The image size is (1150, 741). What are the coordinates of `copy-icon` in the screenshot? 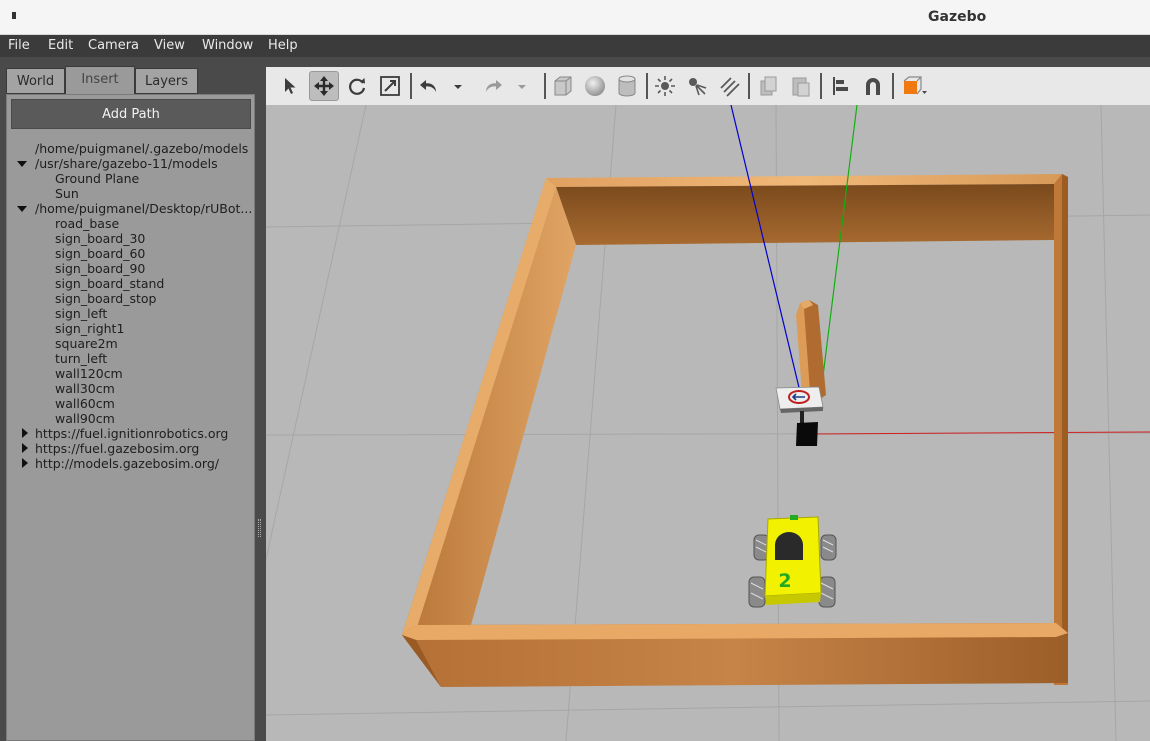 It's located at (769, 86).